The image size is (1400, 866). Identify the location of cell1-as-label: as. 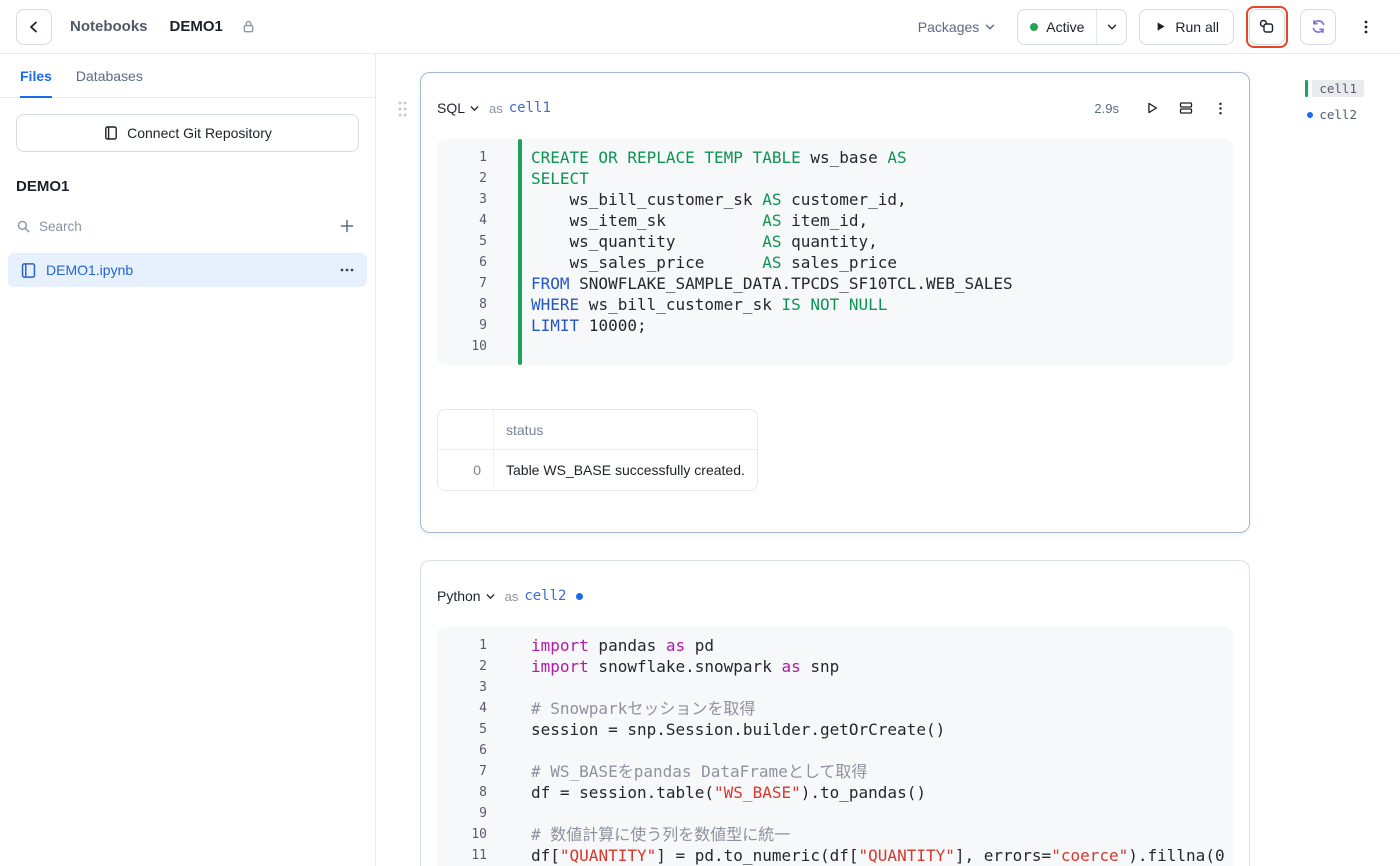
(496, 108).